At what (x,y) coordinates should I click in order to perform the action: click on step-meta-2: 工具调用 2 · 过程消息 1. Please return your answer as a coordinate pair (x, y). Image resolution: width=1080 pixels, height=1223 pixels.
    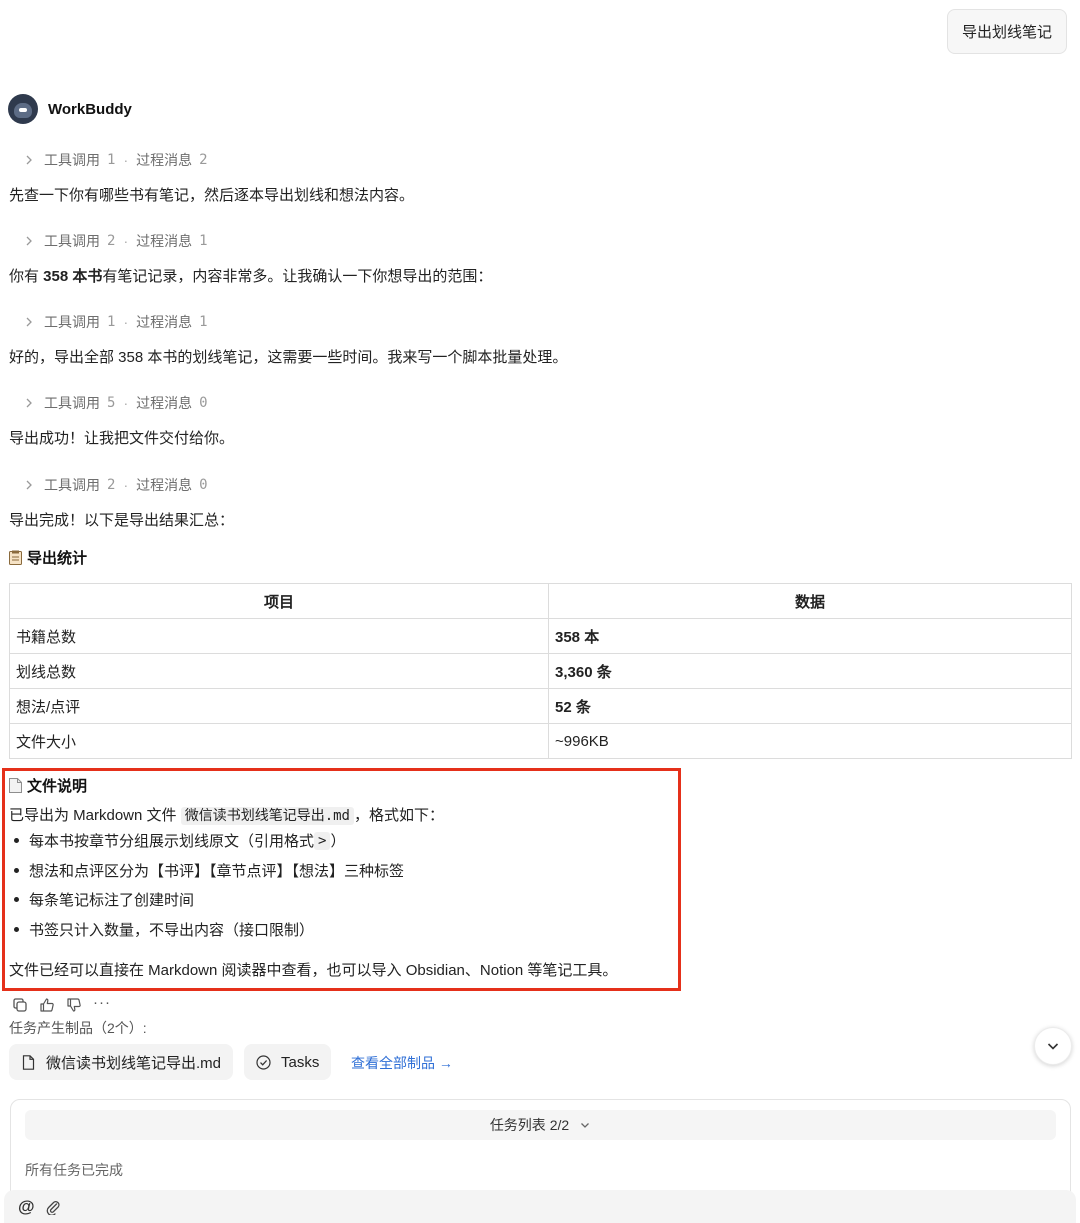
    Looking at the image, I should click on (115, 241).